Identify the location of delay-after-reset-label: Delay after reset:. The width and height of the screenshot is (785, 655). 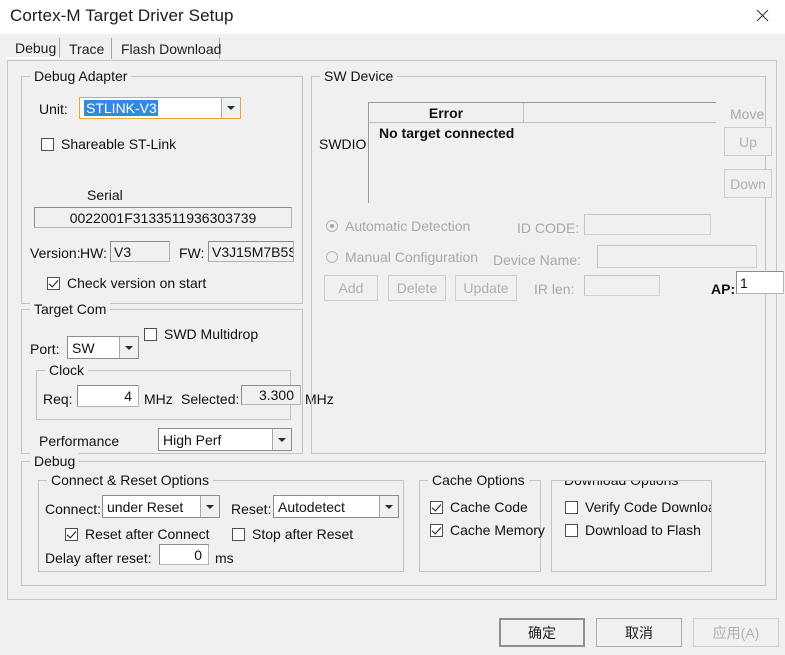
(98, 558).